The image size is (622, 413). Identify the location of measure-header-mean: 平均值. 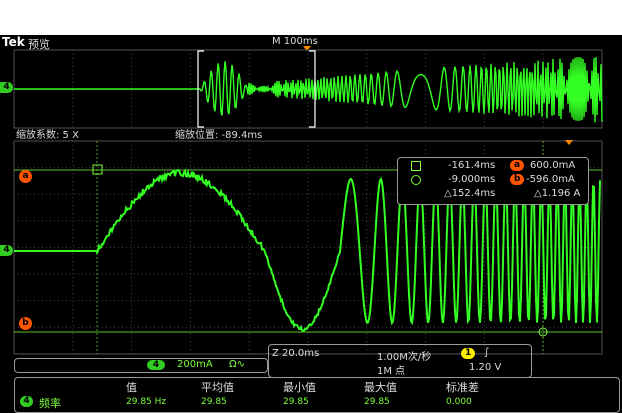
(217, 387).